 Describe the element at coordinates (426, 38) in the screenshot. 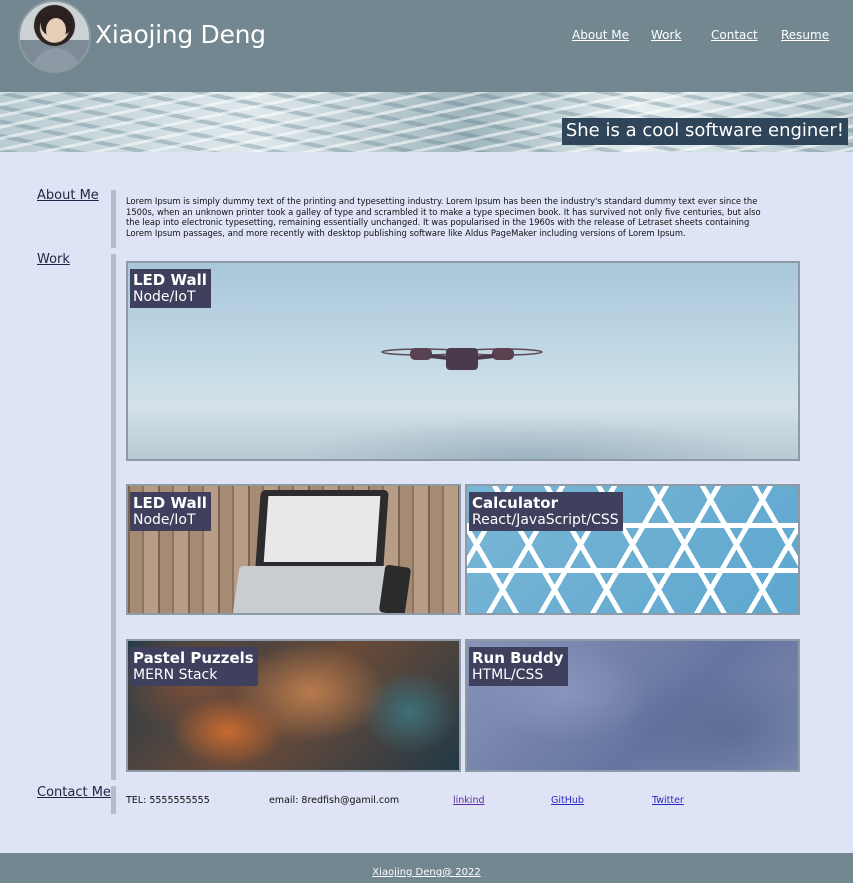

I see `main-nav: About Me Work Contact Resume` at that location.